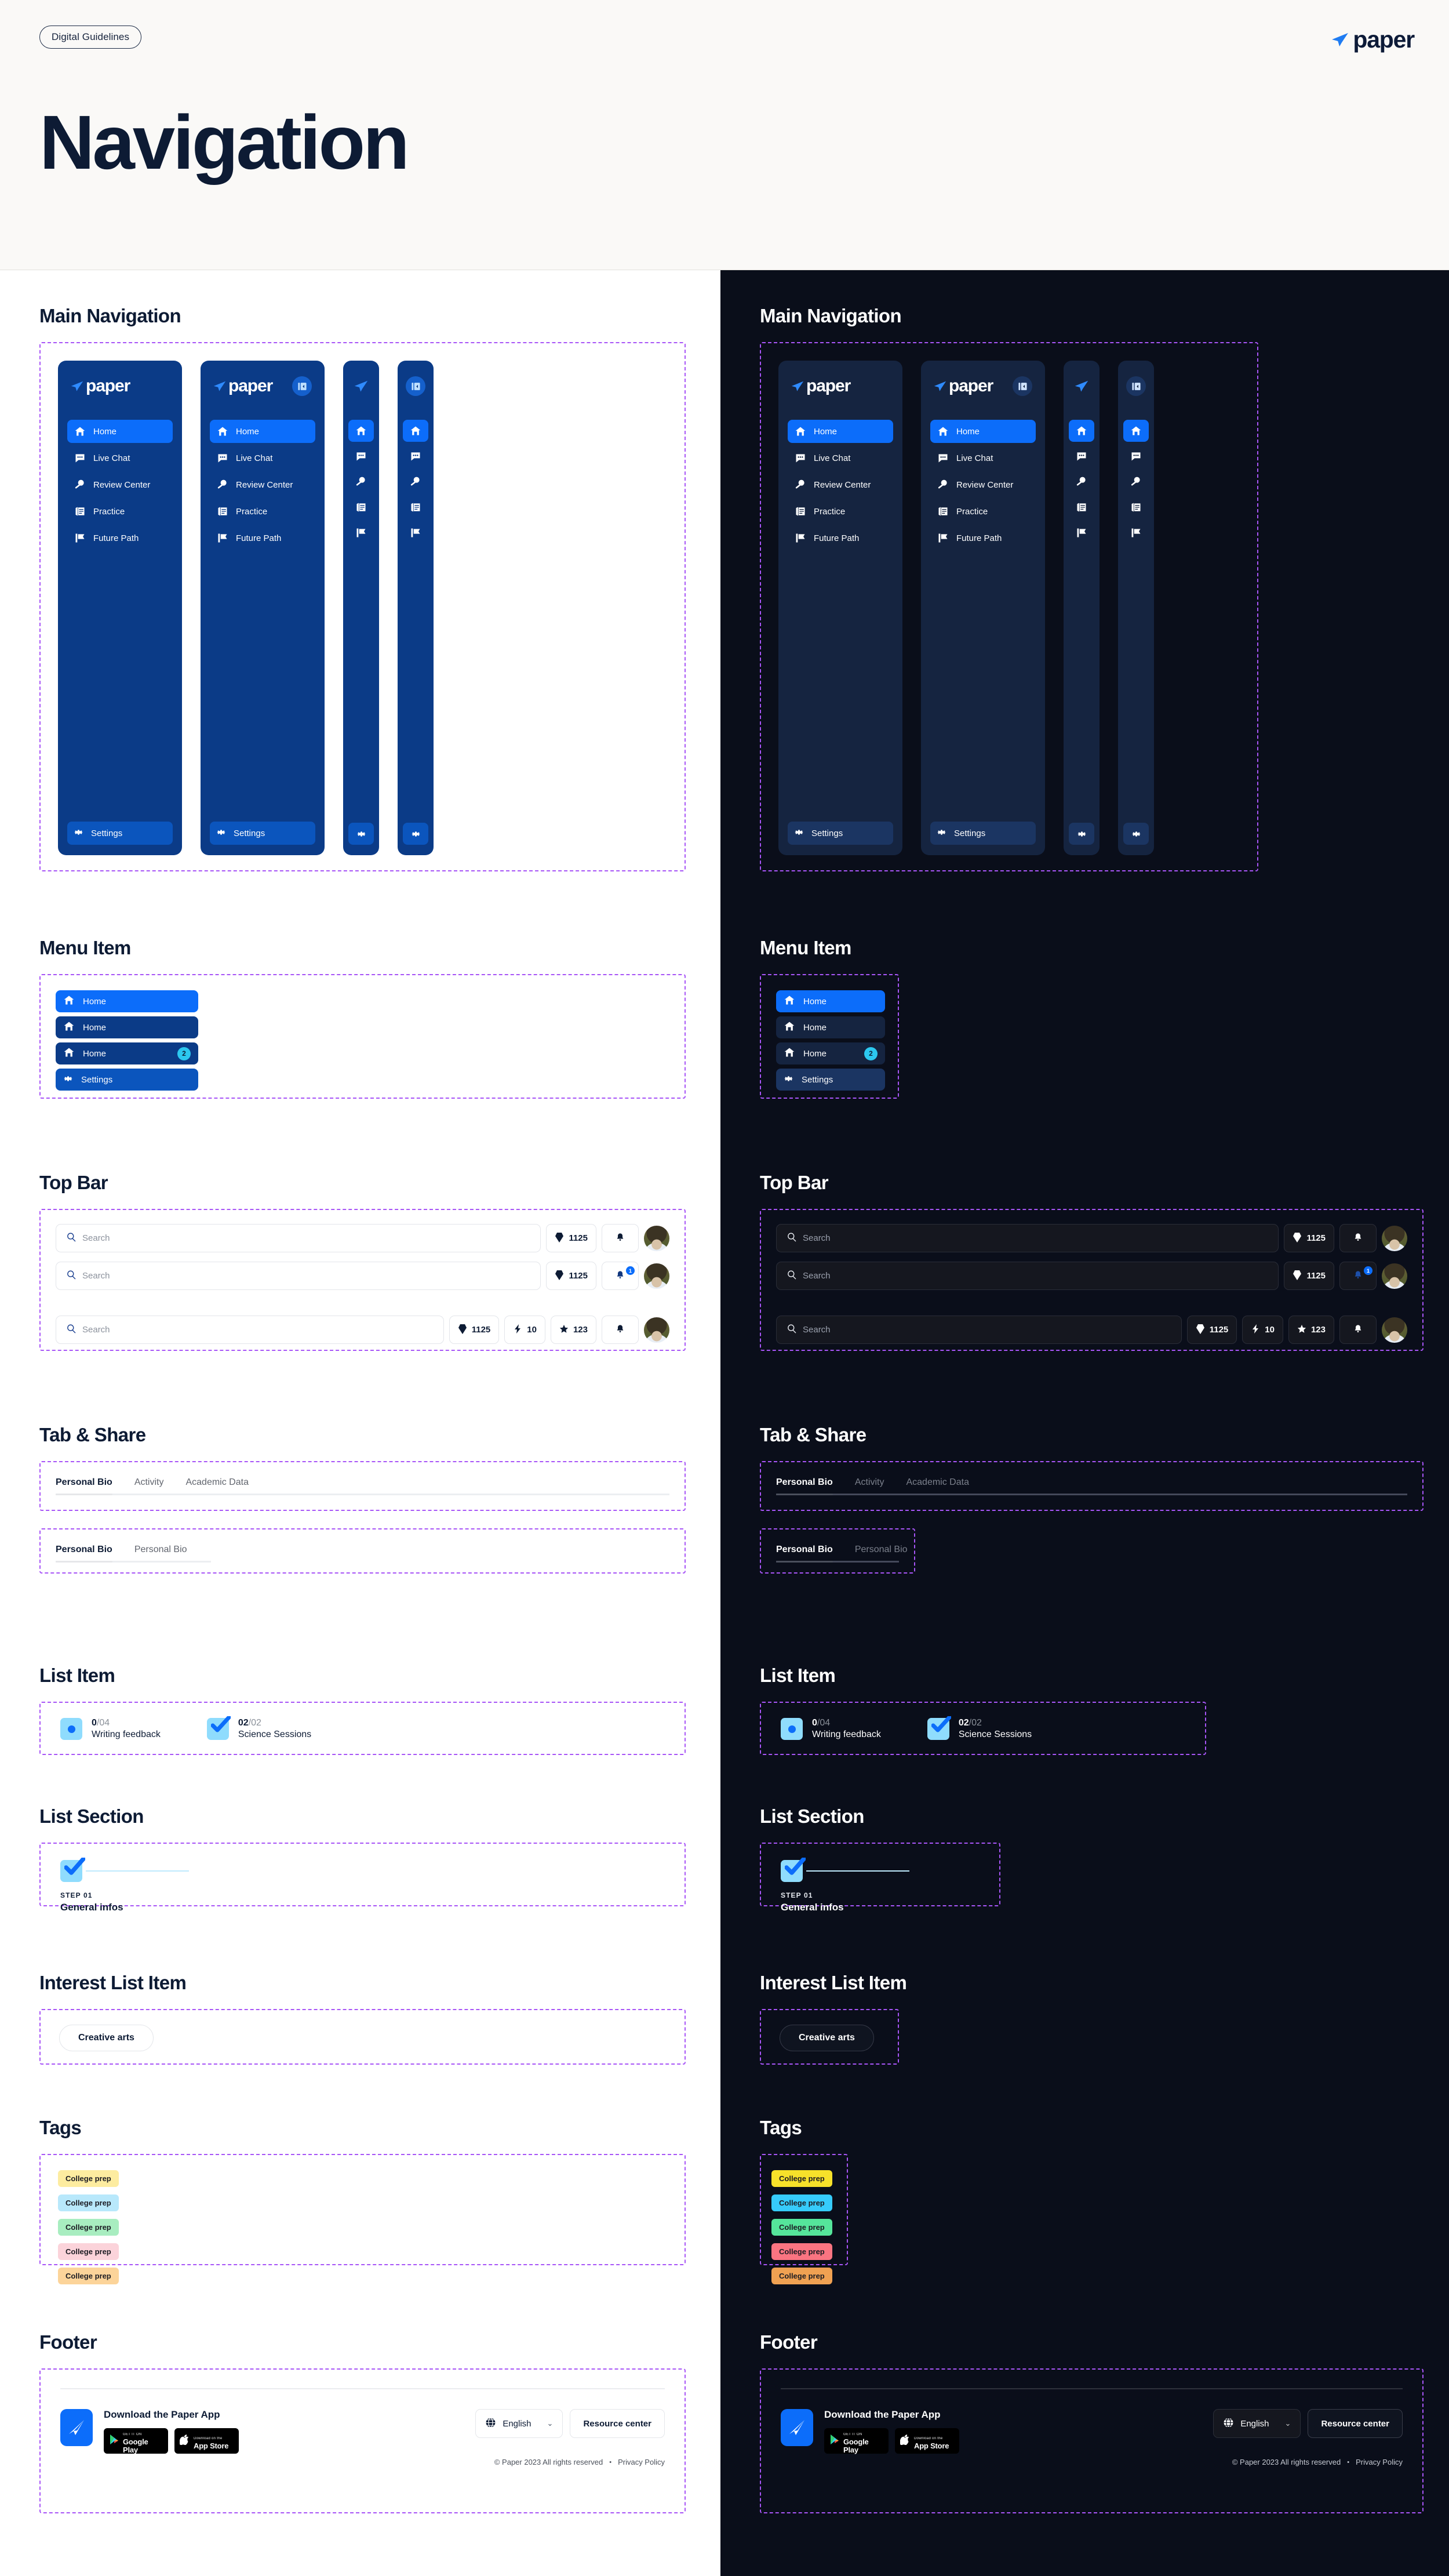 This screenshot has width=1449, height=2576. I want to click on list-item: 02/02 Science Sessions, so click(258, 1728).